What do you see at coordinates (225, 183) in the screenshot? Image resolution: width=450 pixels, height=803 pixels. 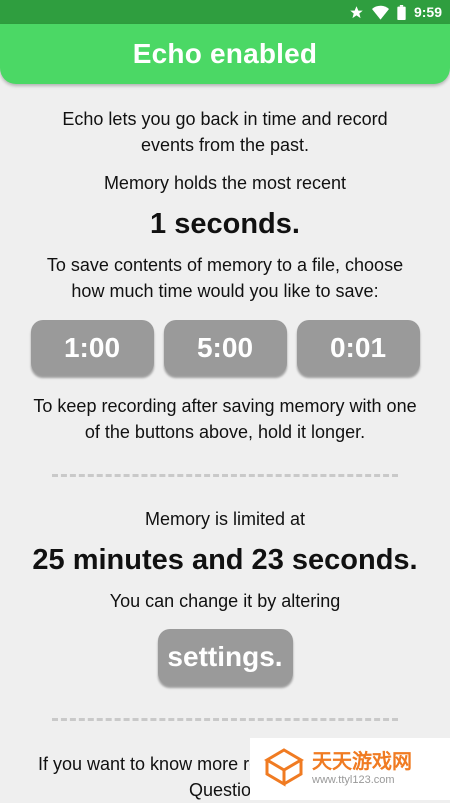 I see `memory-recent-label: Memory holds the most recent` at bounding box center [225, 183].